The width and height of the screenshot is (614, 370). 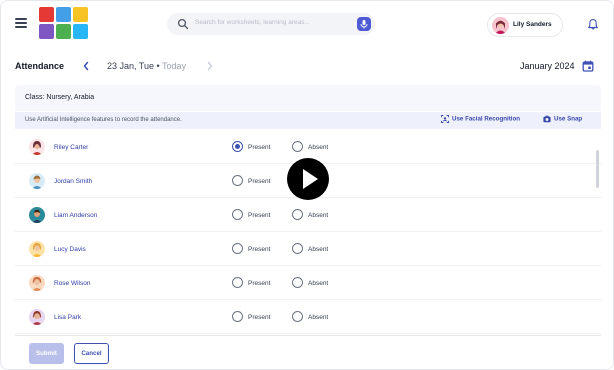 I want to click on chevron-right-icon, so click(x=210, y=66).